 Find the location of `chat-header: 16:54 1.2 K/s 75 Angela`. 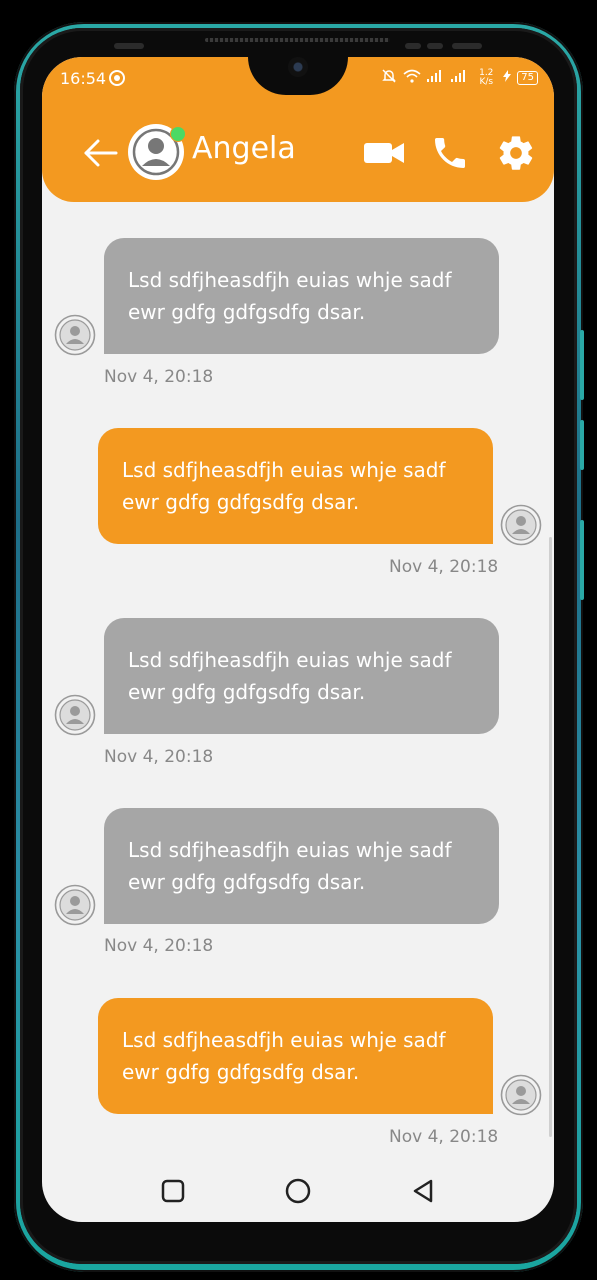

chat-header: 16:54 1.2 K/s 75 Angela is located at coordinates (298, 129).